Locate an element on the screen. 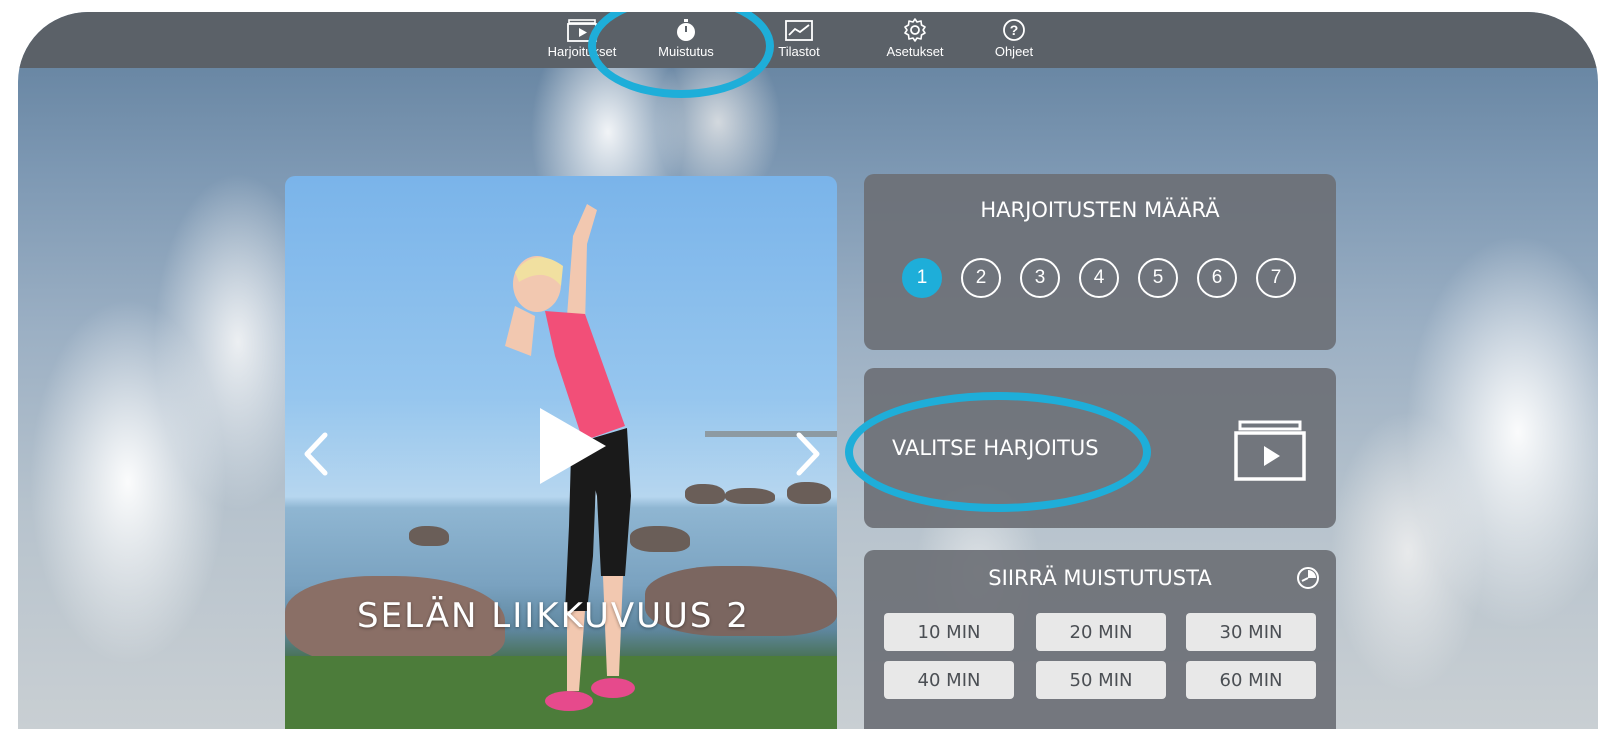 The height and width of the screenshot is (729, 1598). nav-item-ohjeet: ? Ohjeet is located at coordinates (1014, 42).